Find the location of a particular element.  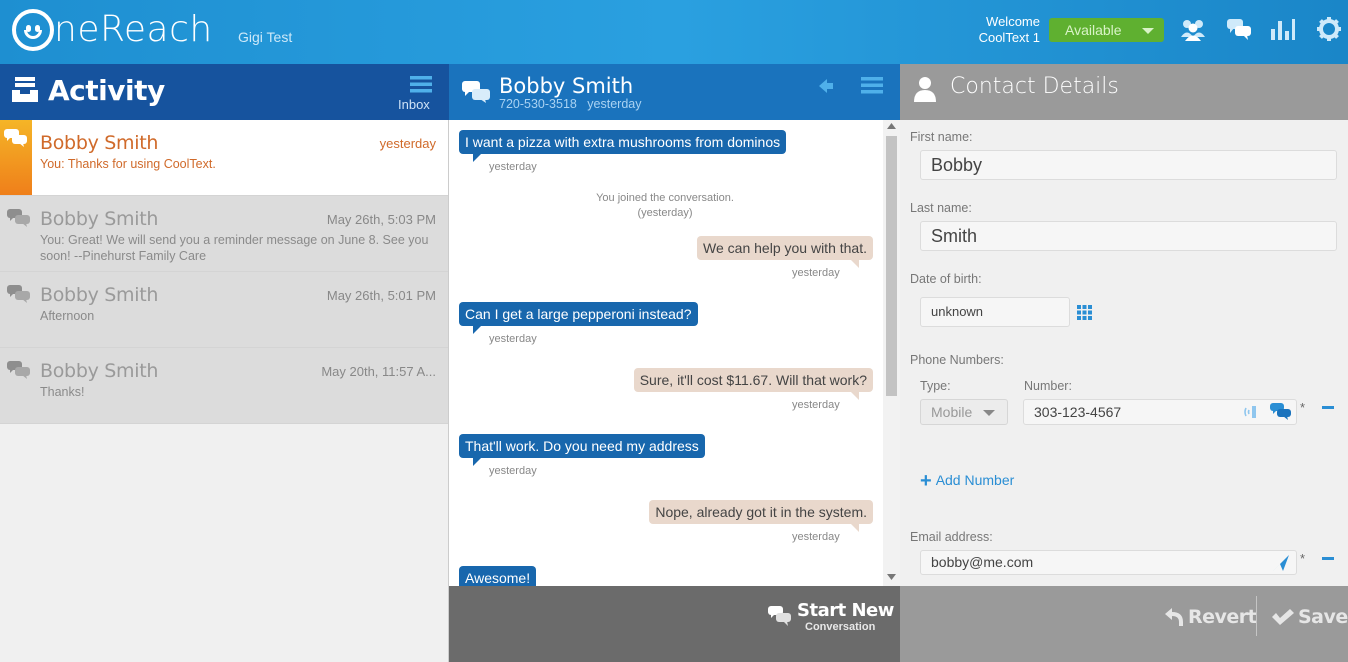

dob-field: unknown is located at coordinates (995, 312).